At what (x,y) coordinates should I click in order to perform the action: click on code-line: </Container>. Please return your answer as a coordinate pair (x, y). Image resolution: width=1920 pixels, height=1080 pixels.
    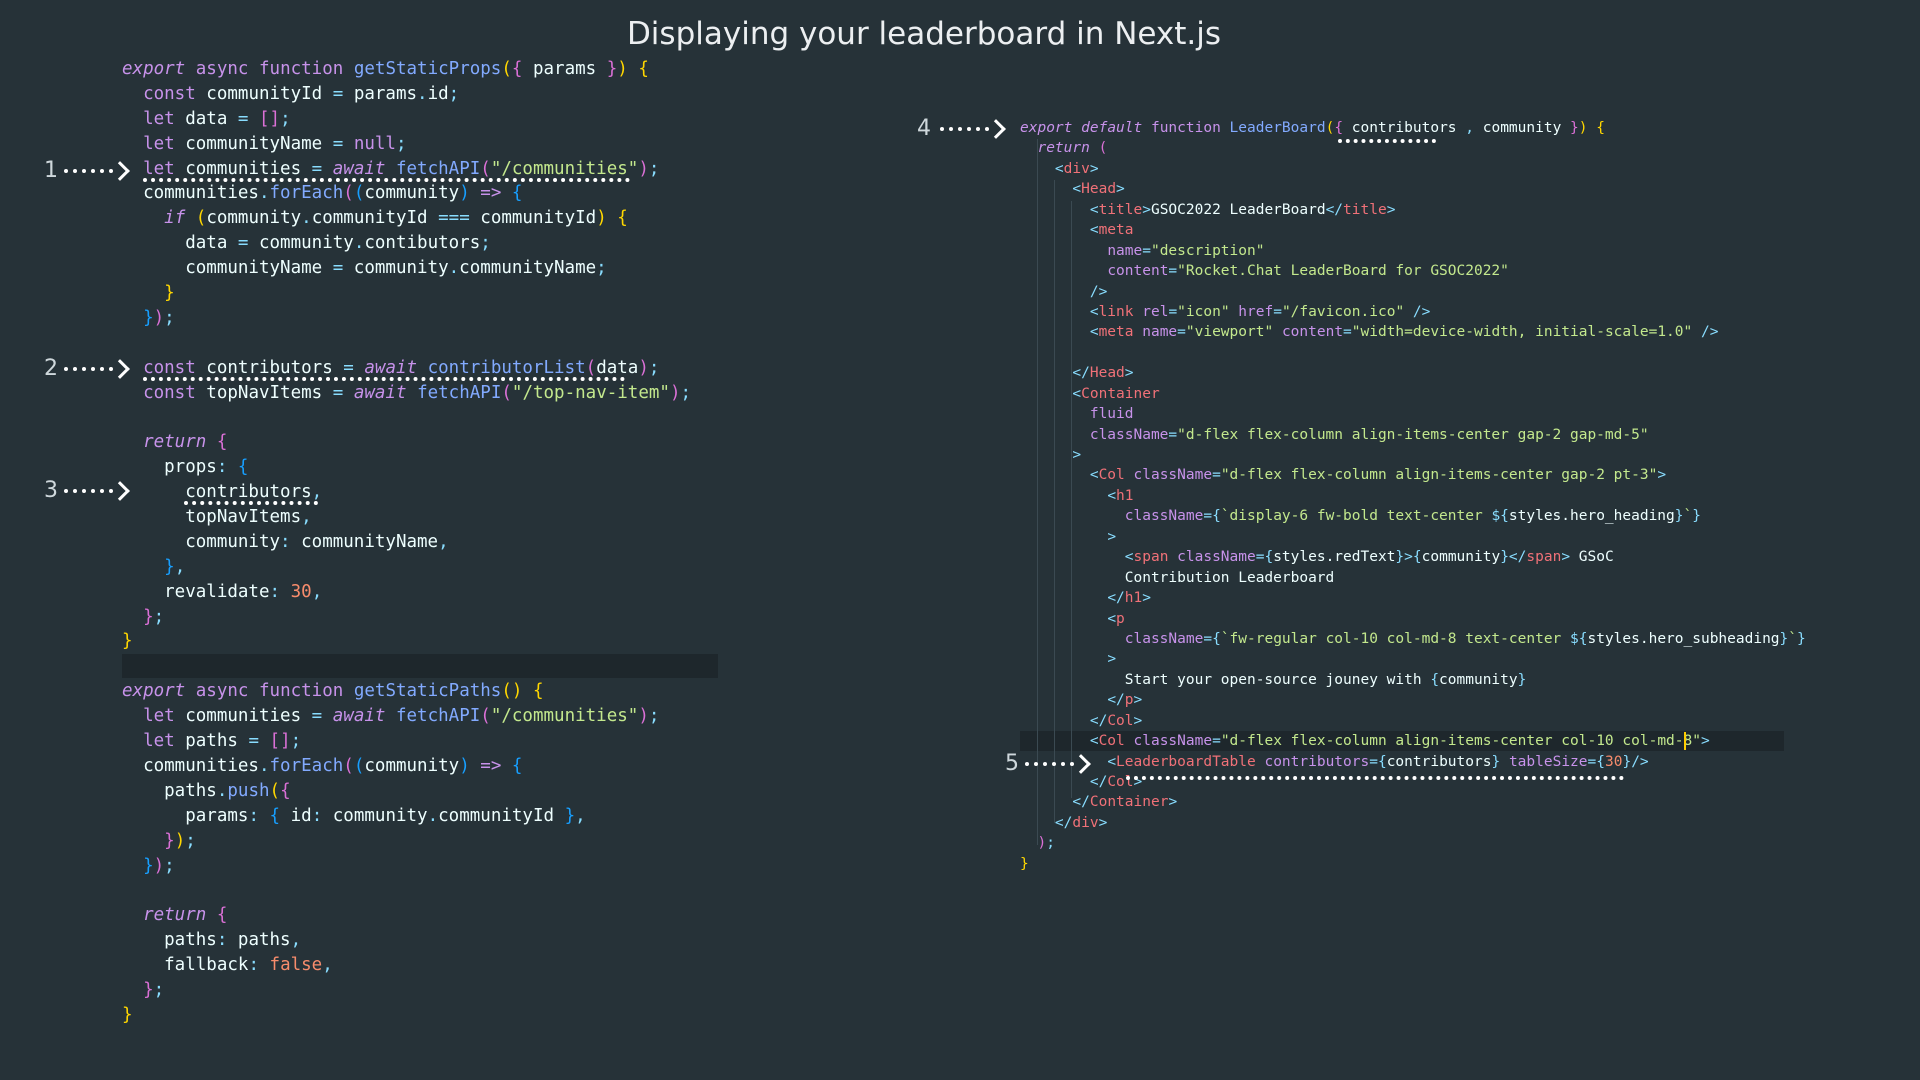
    Looking at the image, I should click on (1413, 802).